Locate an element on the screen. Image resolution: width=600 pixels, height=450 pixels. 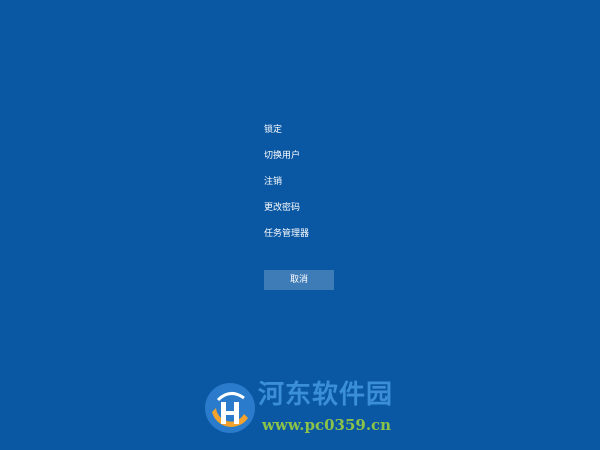
watermark-title: 河东软件园 is located at coordinates (326, 395).